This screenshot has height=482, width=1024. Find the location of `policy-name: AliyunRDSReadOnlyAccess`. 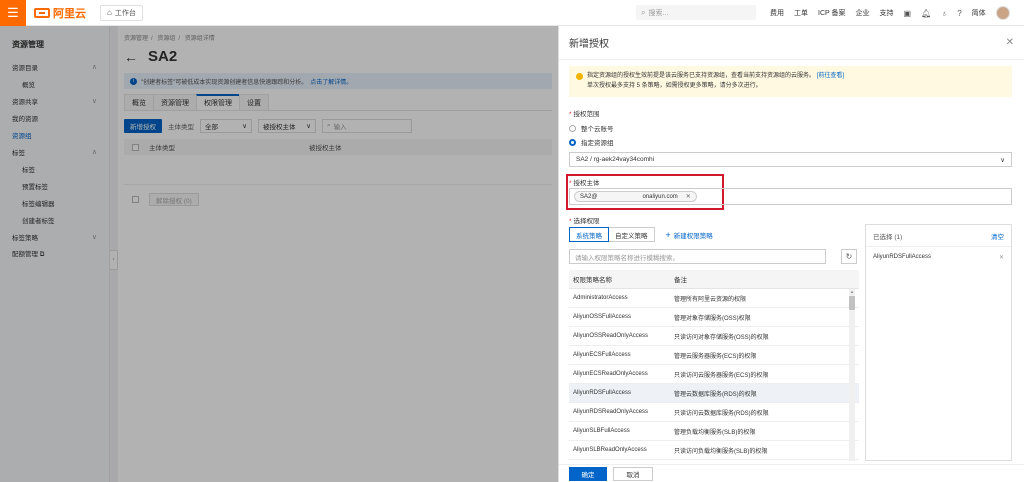

policy-name: AliyunRDSReadOnlyAccess is located at coordinates (611, 412).